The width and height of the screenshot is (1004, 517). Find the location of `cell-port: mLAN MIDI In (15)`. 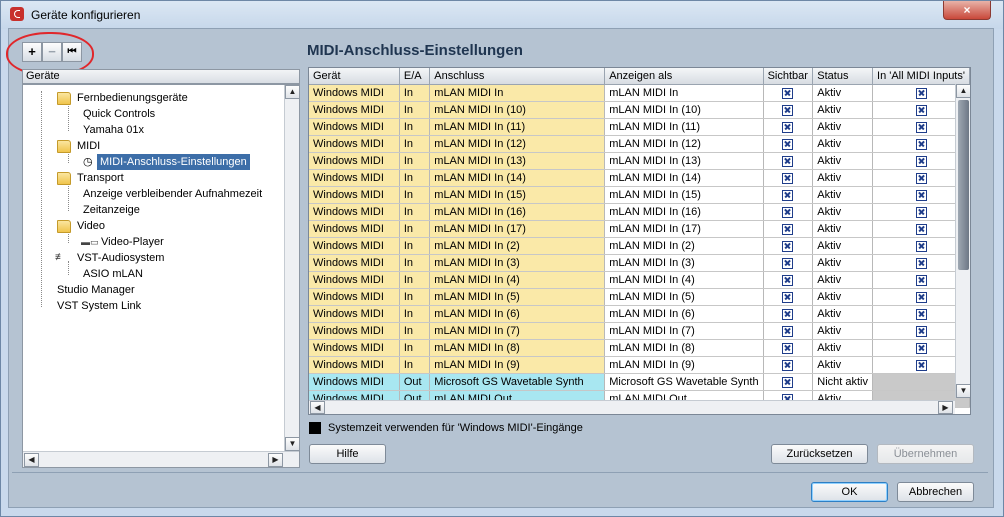

cell-port: mLAN MIDI In (15) is located at coordinates (517, 195).